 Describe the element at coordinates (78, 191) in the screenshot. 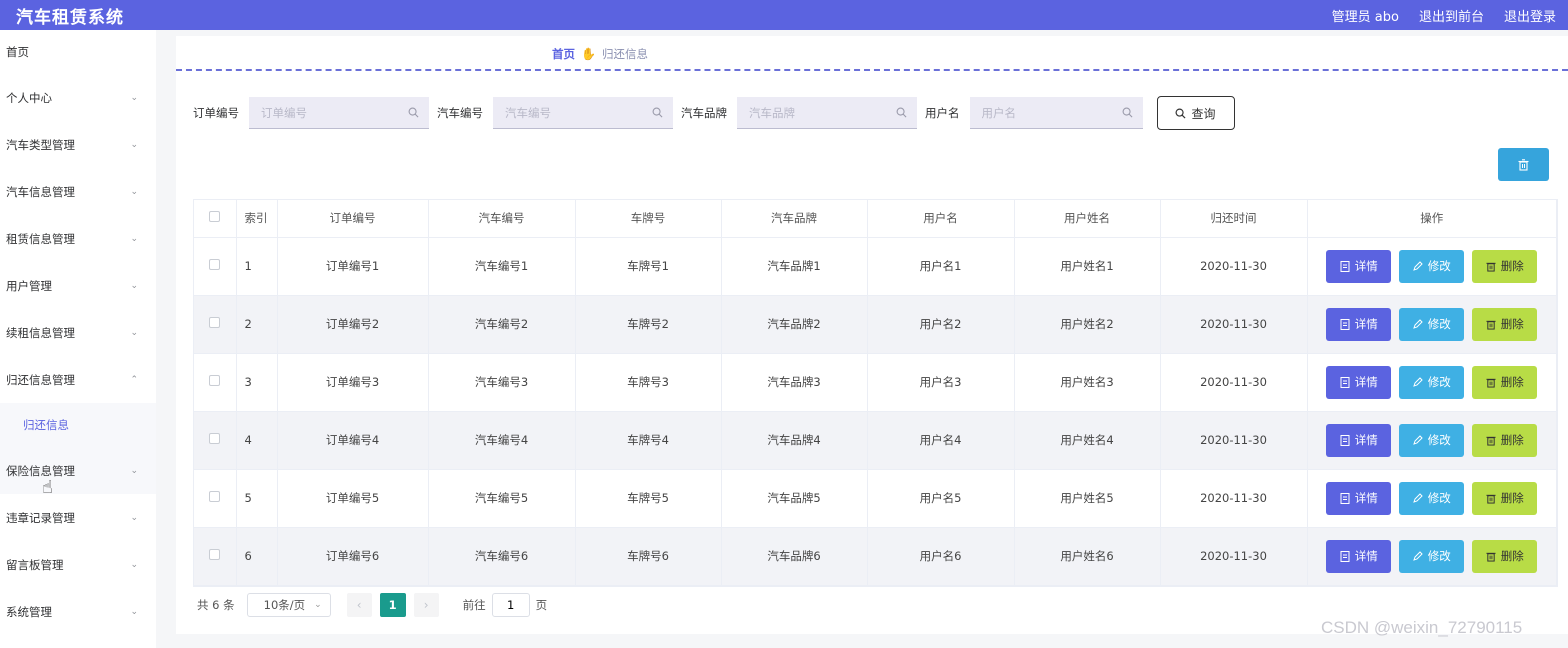

I see `sidebar-item-car-info: 汽车信息管理 ⌄` at that location.